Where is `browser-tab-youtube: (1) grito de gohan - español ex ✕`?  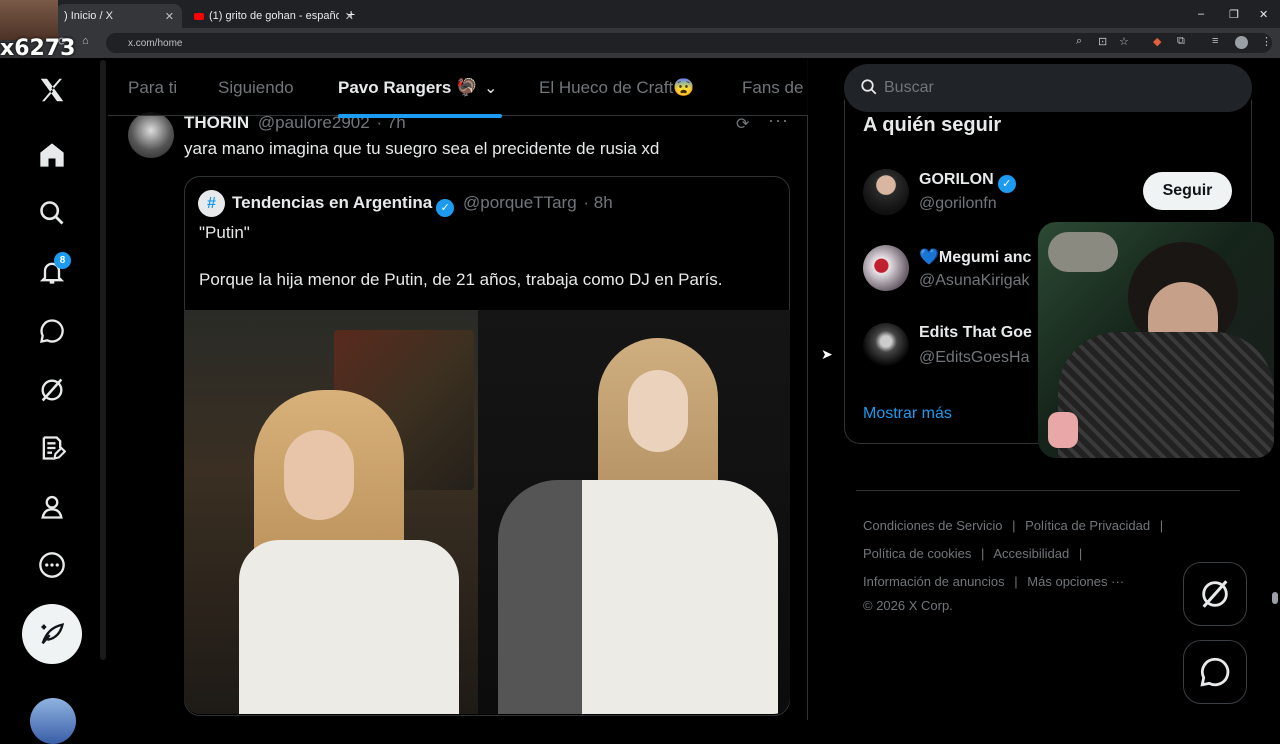
browser-tab-youtube: (1) grito de gohan - español ex ✕ is located at coordinates (274, 16).